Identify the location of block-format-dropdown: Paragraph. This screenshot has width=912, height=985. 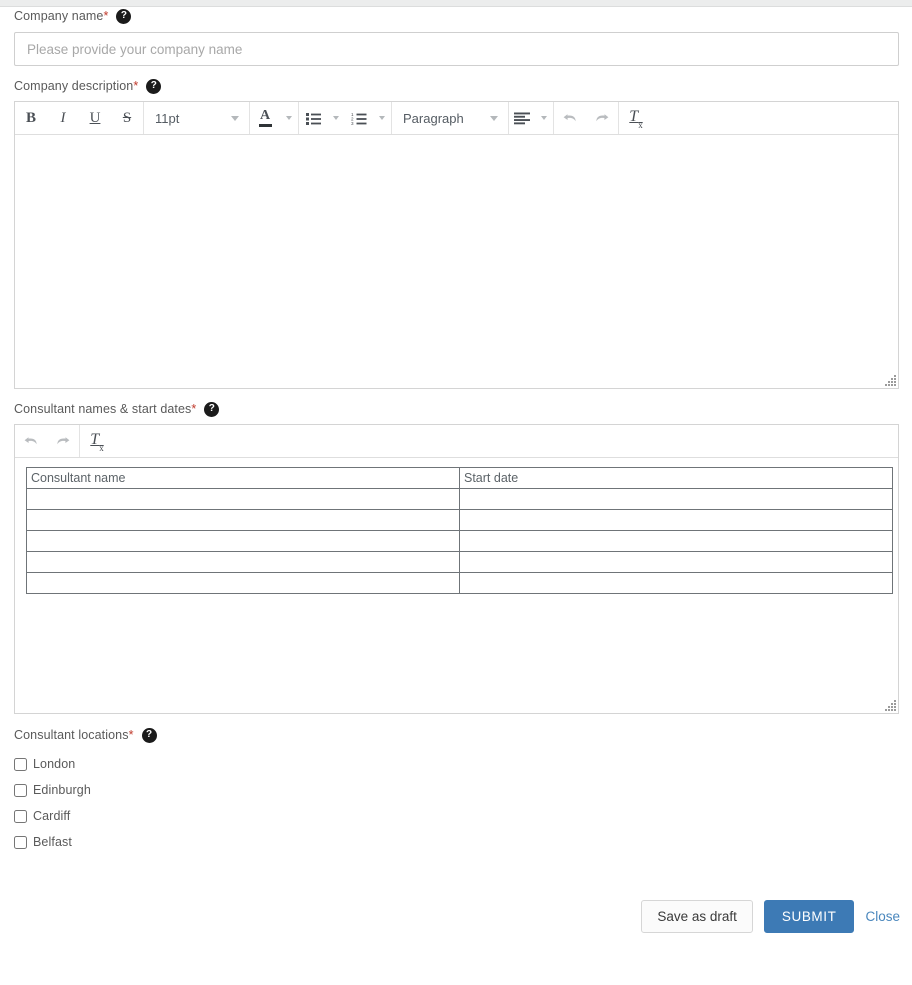
(450, 118).